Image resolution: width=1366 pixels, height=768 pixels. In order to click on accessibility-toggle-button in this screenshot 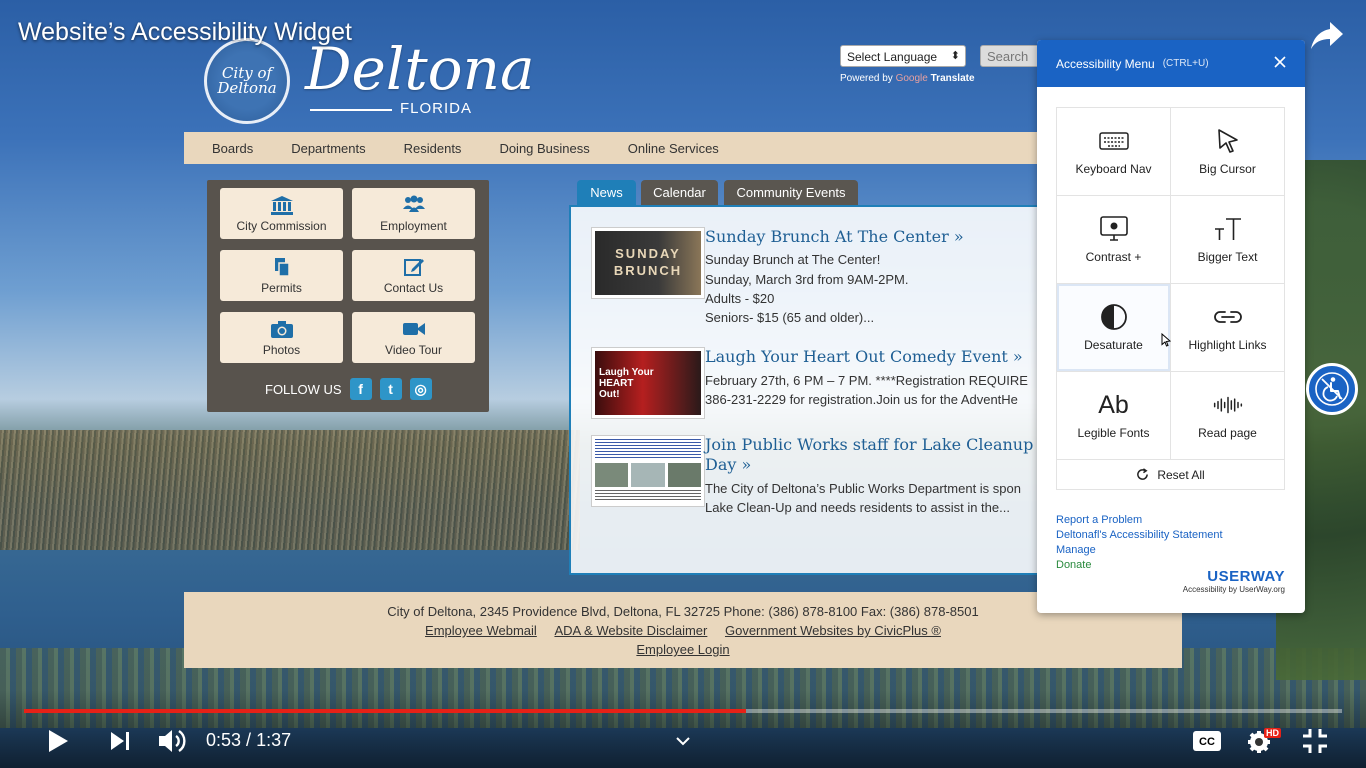, I will do `click(1332, 389)`.